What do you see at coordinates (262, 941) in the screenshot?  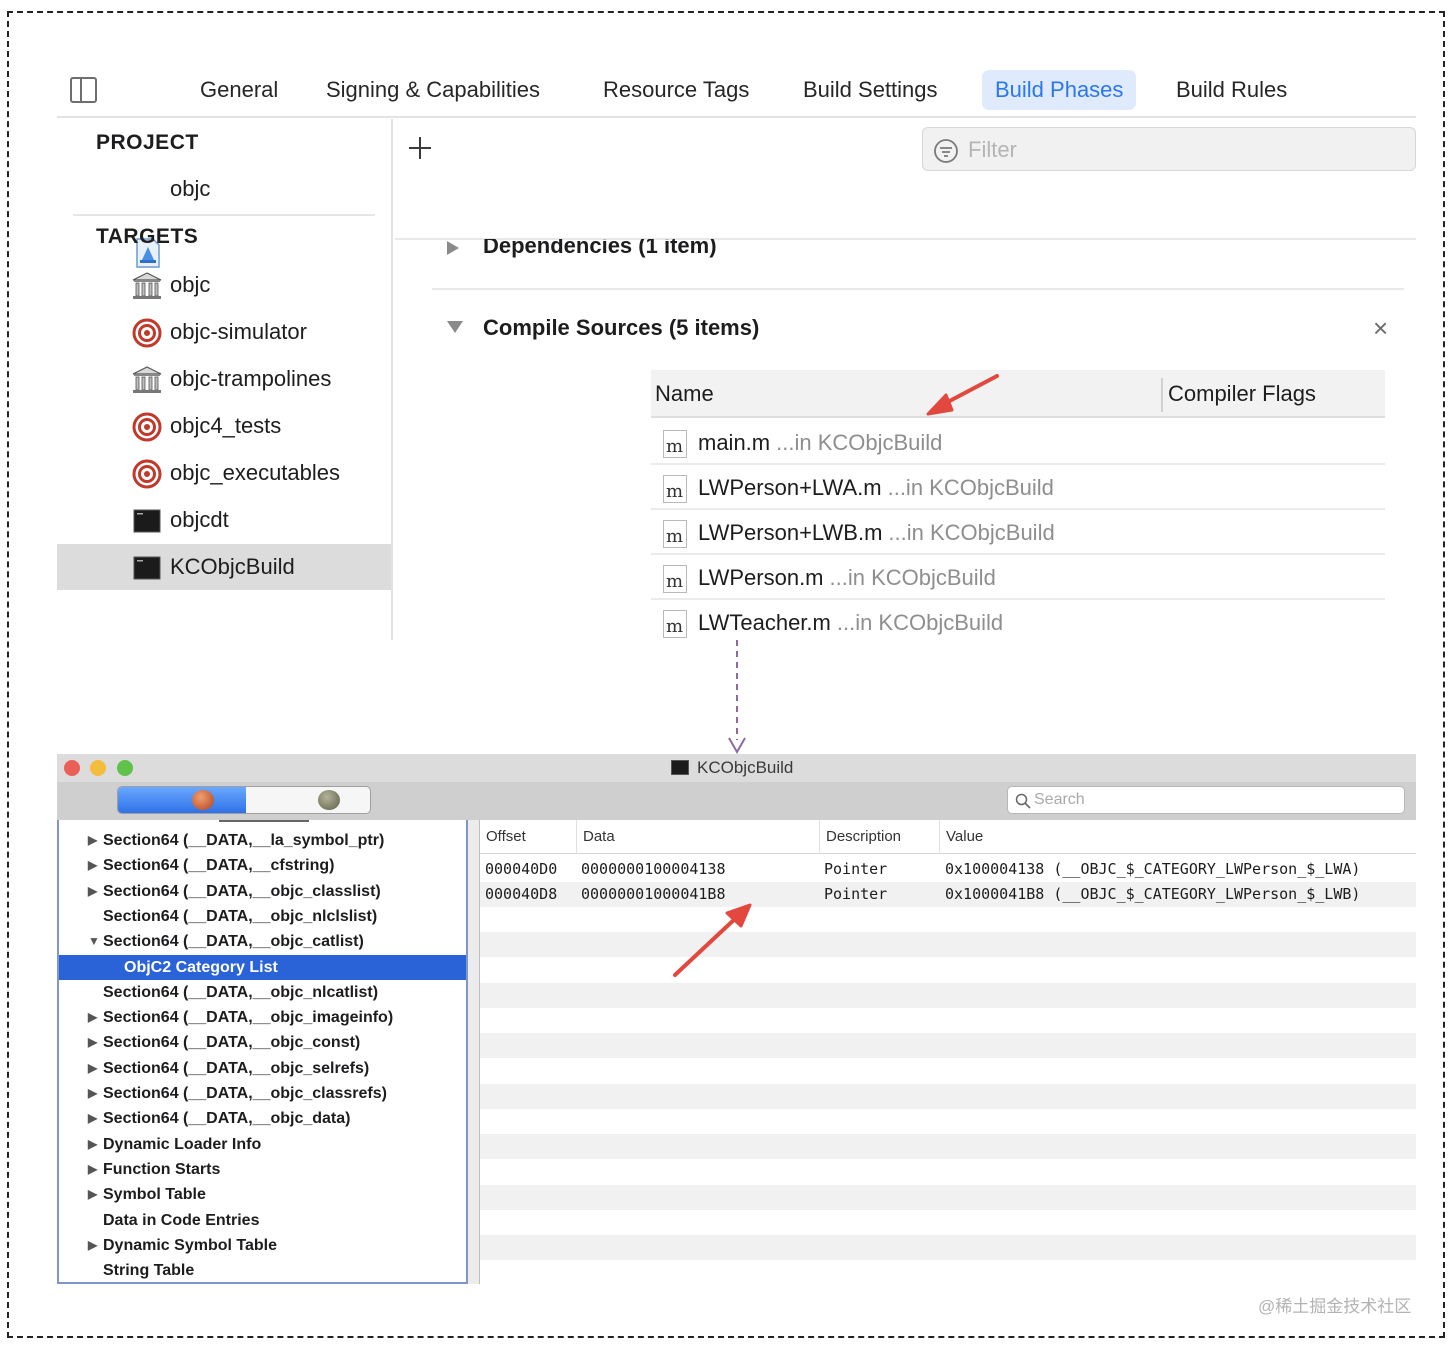 I see `tree-item: ▼ Section64 (__DATA,__objc_catlist)` at bounding box center [262, 941].